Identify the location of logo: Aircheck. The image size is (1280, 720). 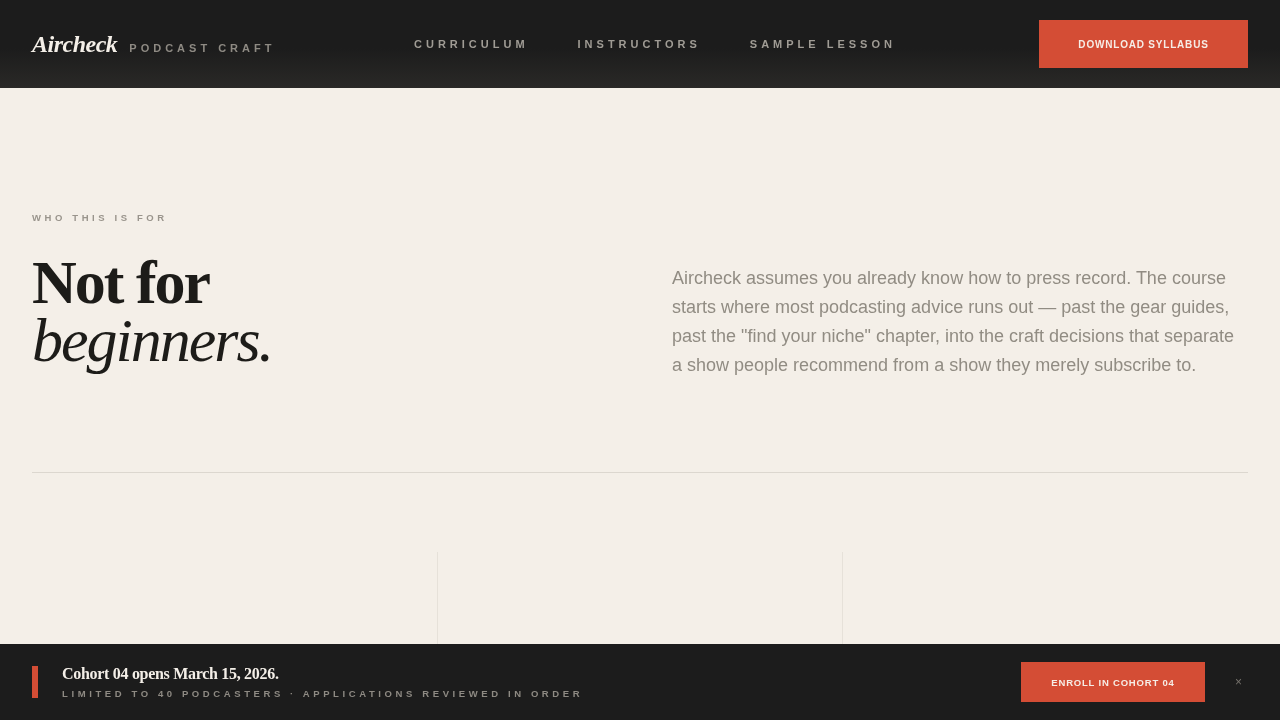
(75, 44).